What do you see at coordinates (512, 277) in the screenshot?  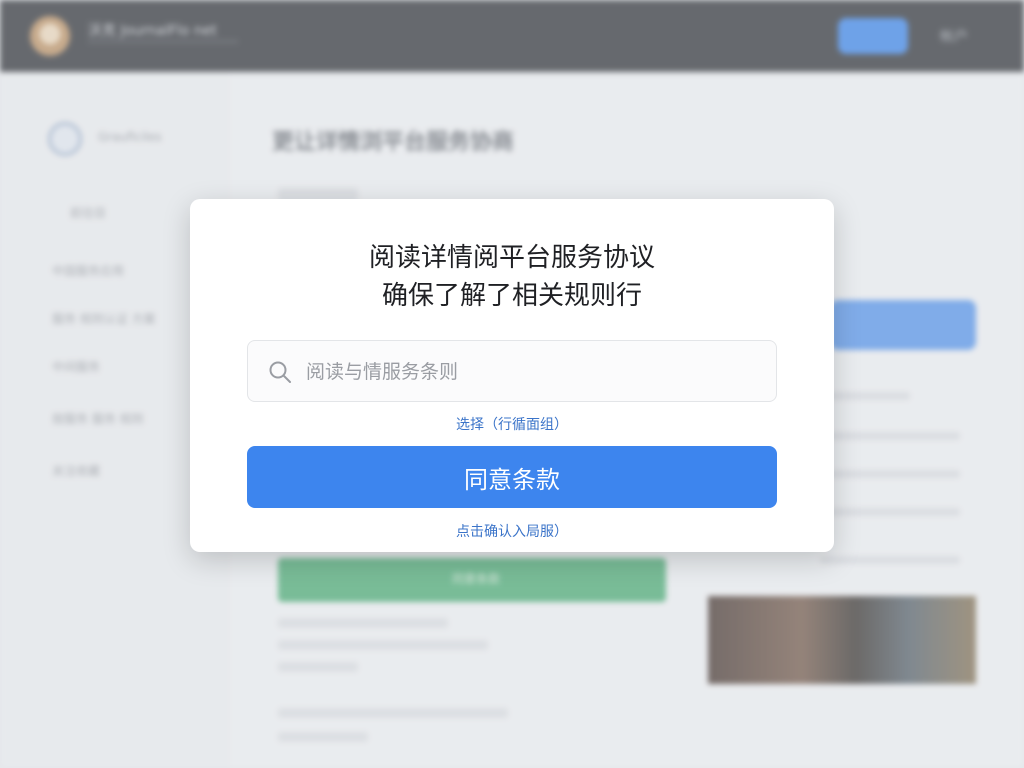 I see `dialog-title: 阅读详情阅平台服务协议 确保了解了相关规则行` at bounding box center [512, 277].